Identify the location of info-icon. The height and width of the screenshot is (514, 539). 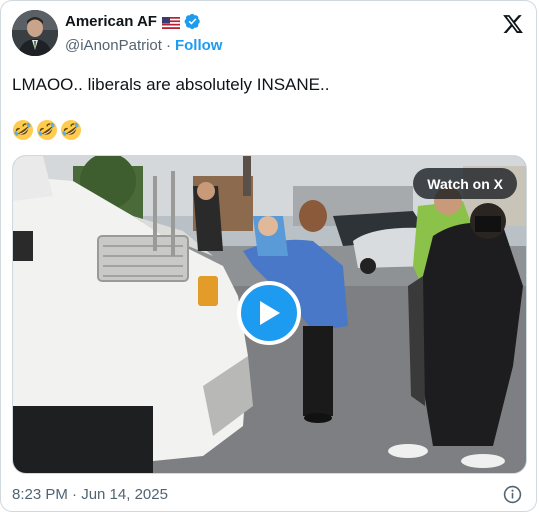
(512, 494).